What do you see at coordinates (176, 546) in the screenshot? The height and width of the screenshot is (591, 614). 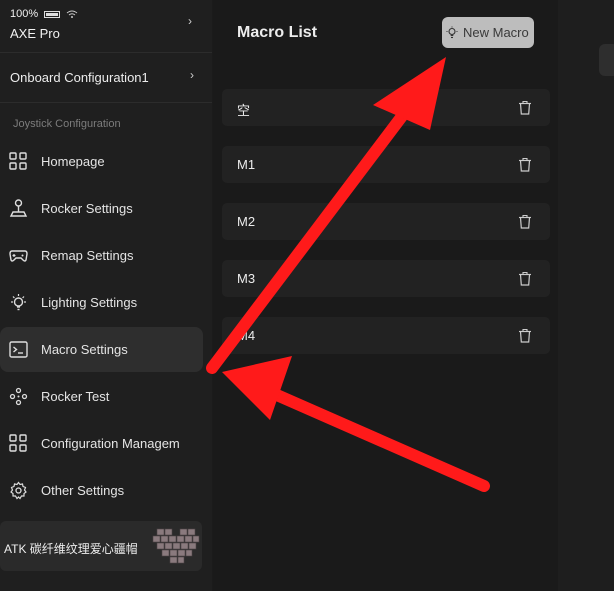 I see `heart-keycap-icon` at bounding box center [176, 546].